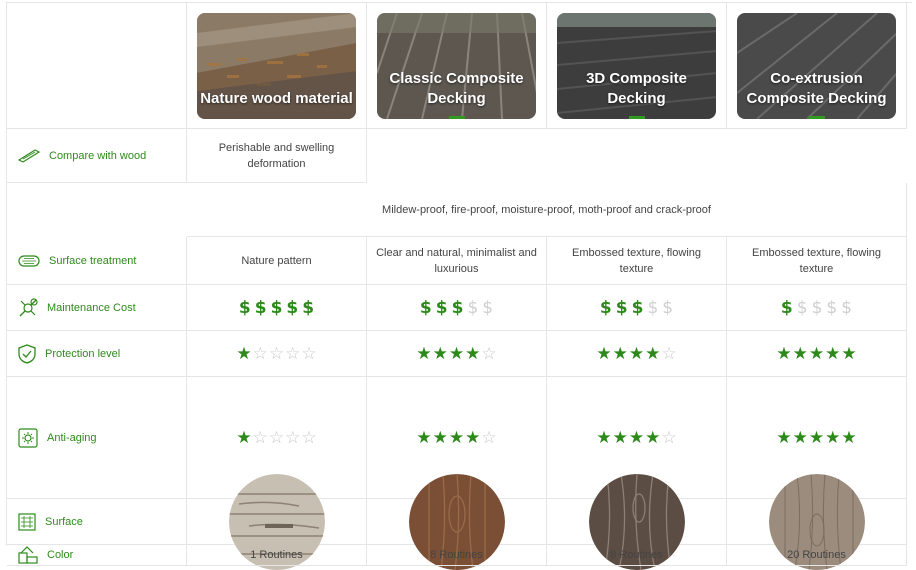 The width and height of the screenshot is (916, 570). I want to click on coextrusion-card: Co-extrusion Composite Decking, so click(816, 65).